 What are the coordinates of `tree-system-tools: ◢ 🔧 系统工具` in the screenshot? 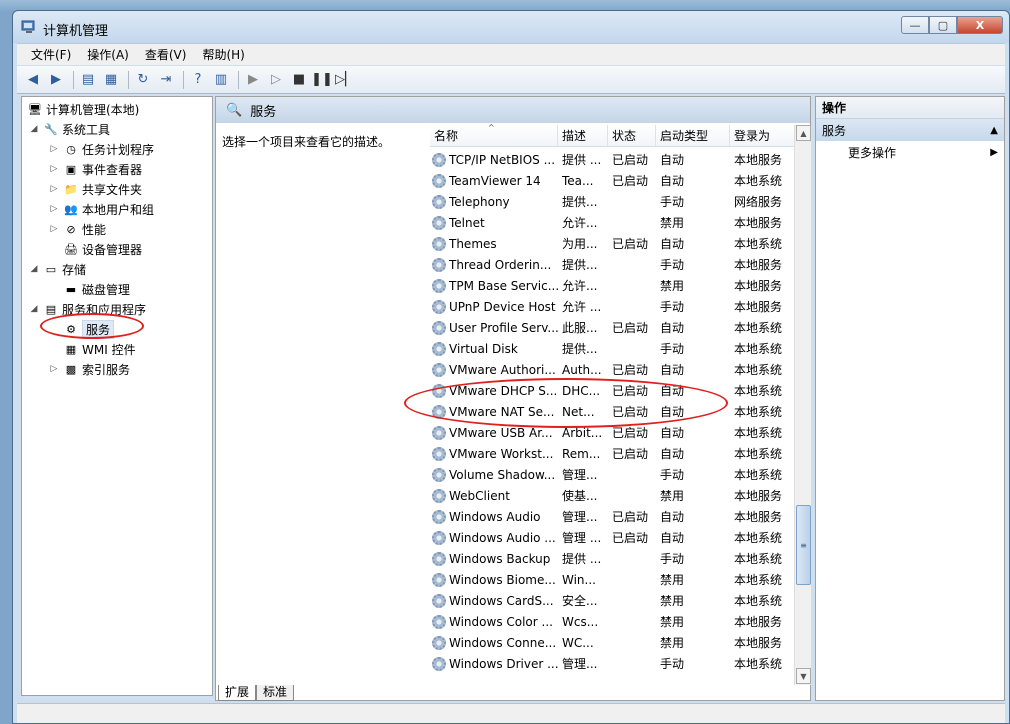 It's located at (69, 129).